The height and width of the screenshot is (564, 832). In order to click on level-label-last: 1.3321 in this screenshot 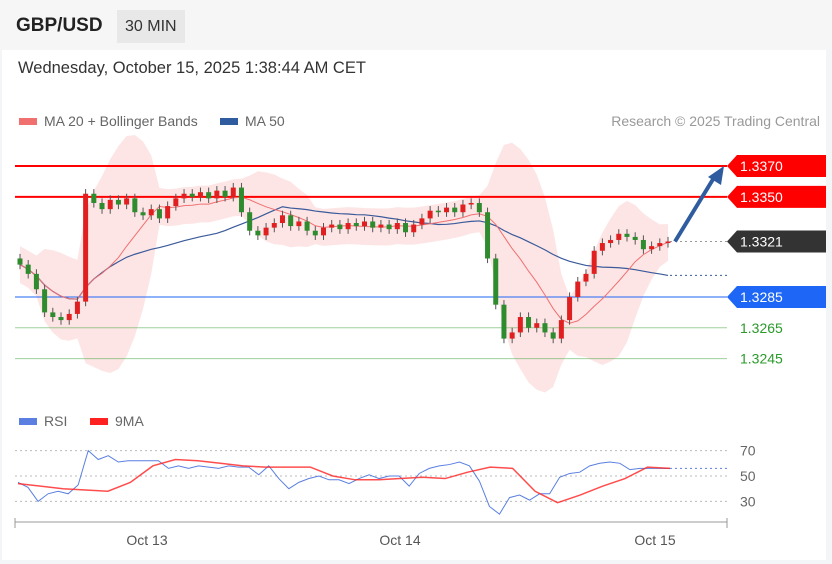, I will do `click(761, 242)`.